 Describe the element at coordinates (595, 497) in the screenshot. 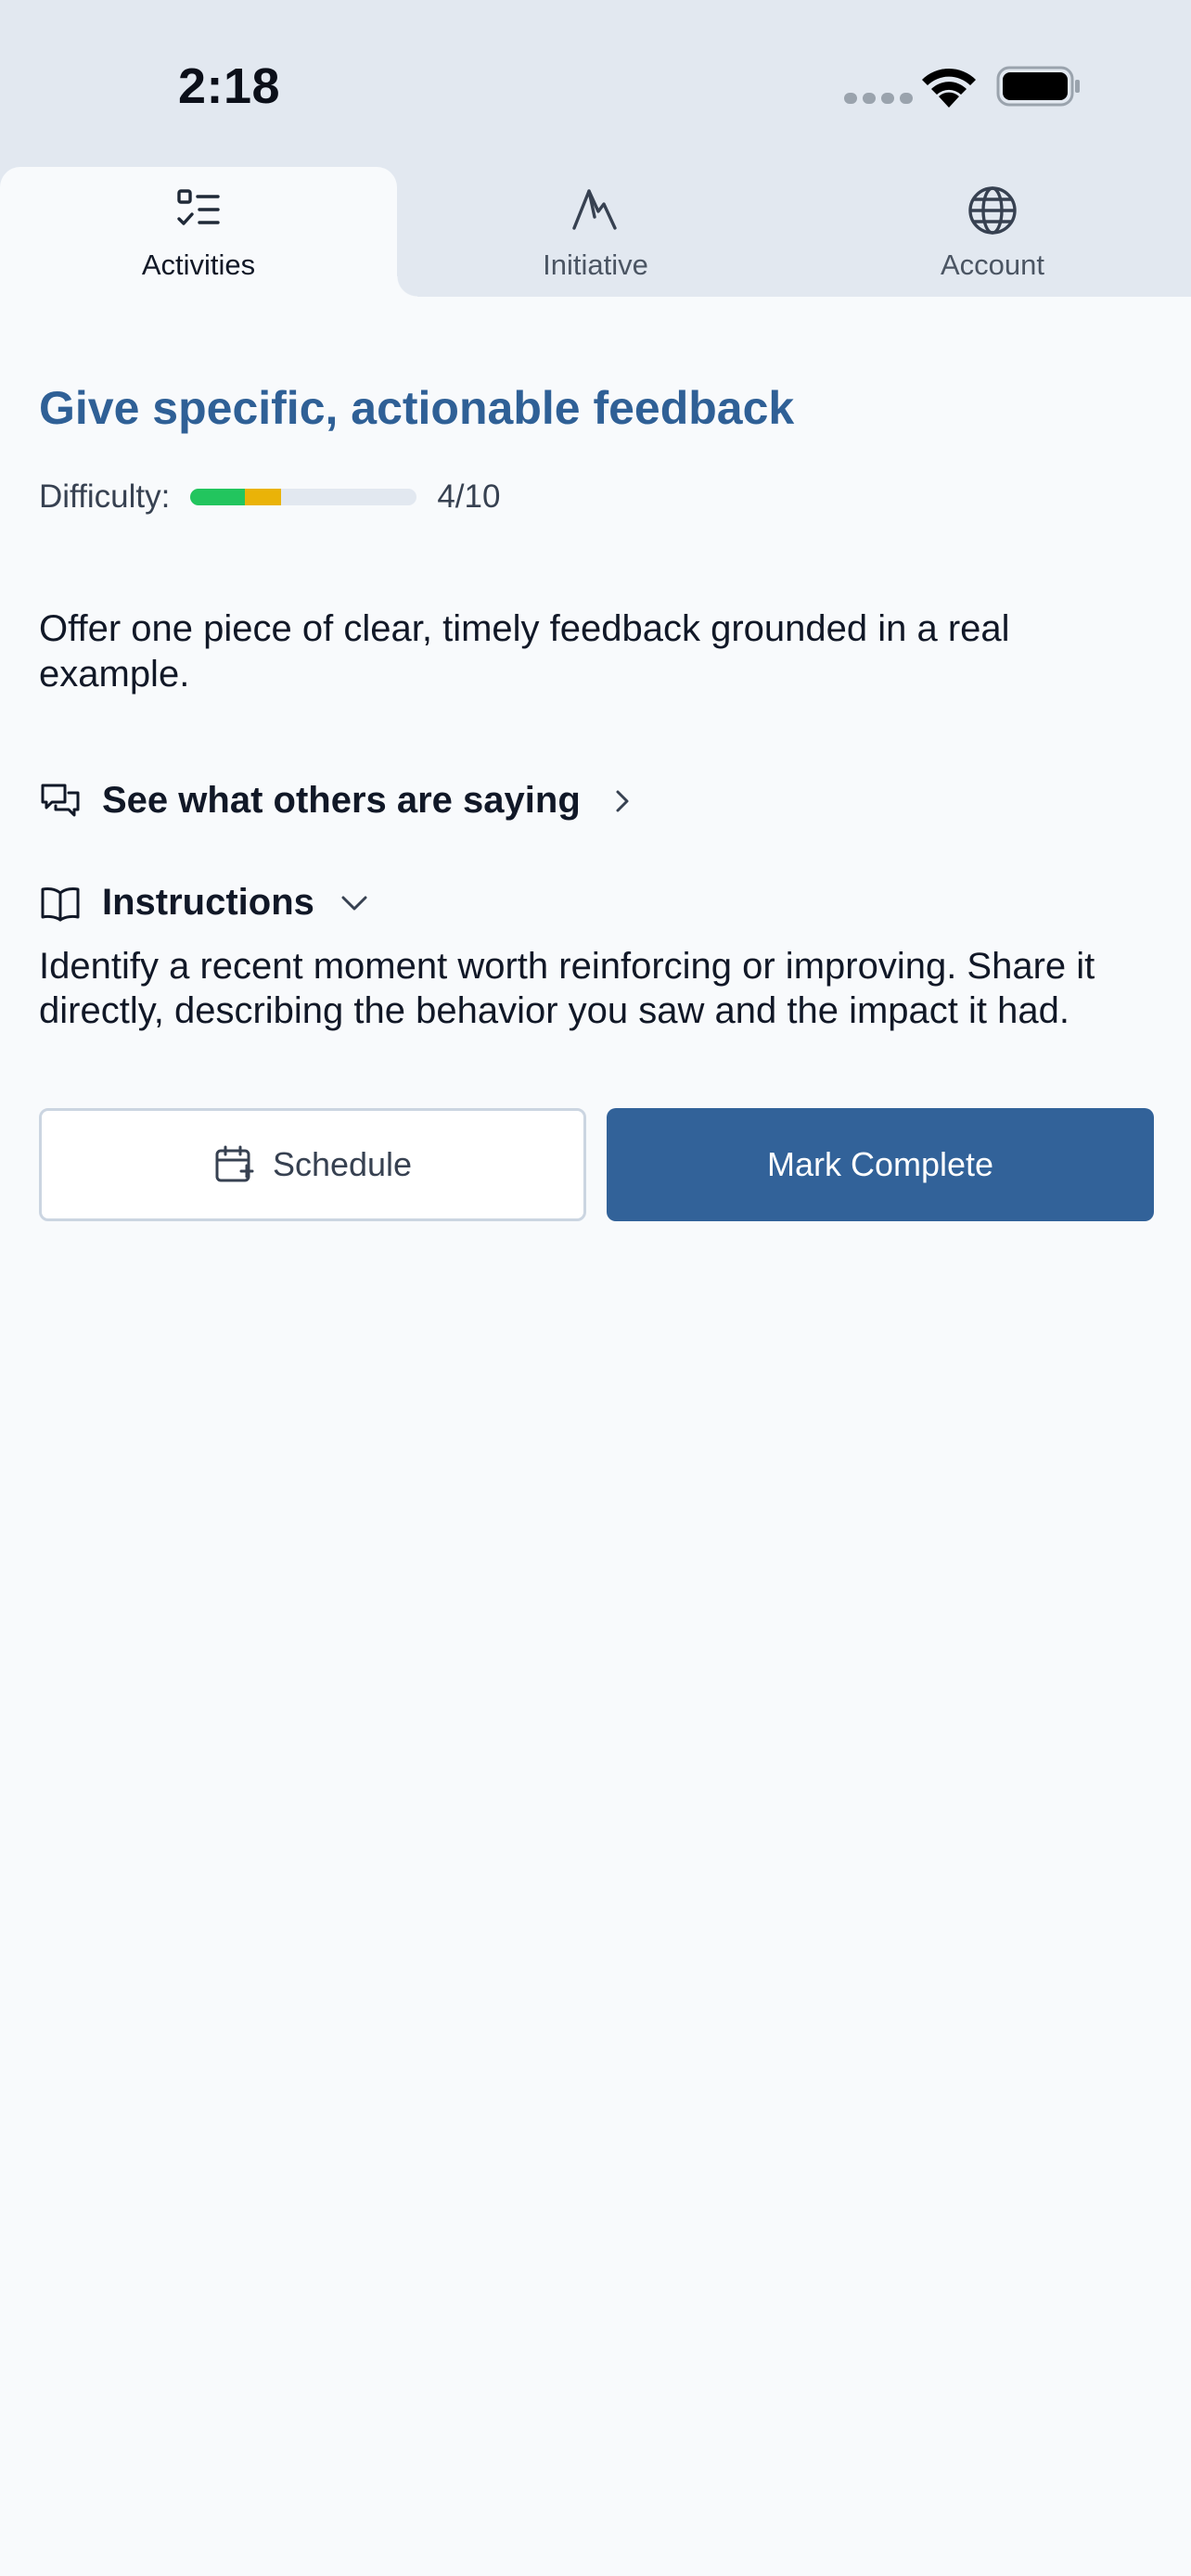

I see `difficulty-row: Difficulty: 4/10` at that location.